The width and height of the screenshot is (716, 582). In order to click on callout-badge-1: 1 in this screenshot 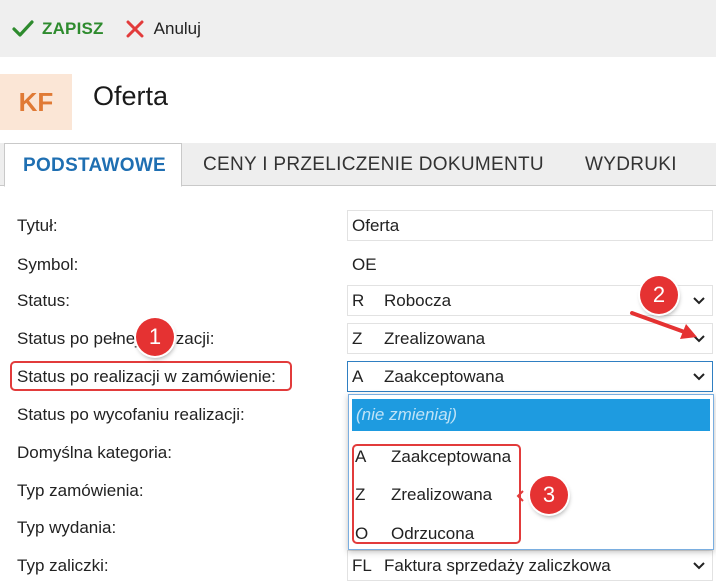, I will do `click(155, 337)`.